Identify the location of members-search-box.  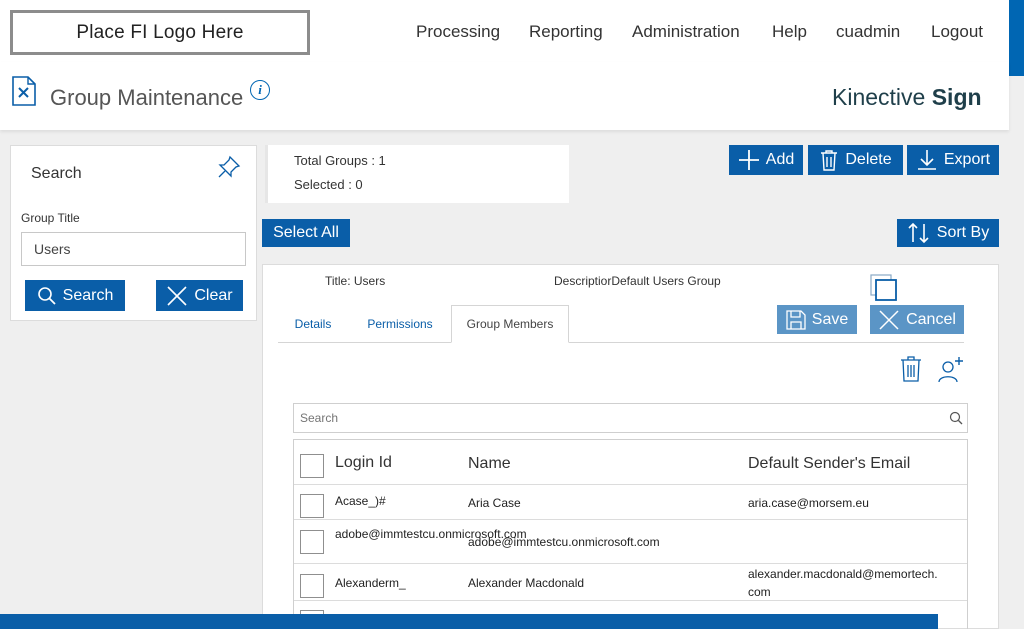
(630, 418).